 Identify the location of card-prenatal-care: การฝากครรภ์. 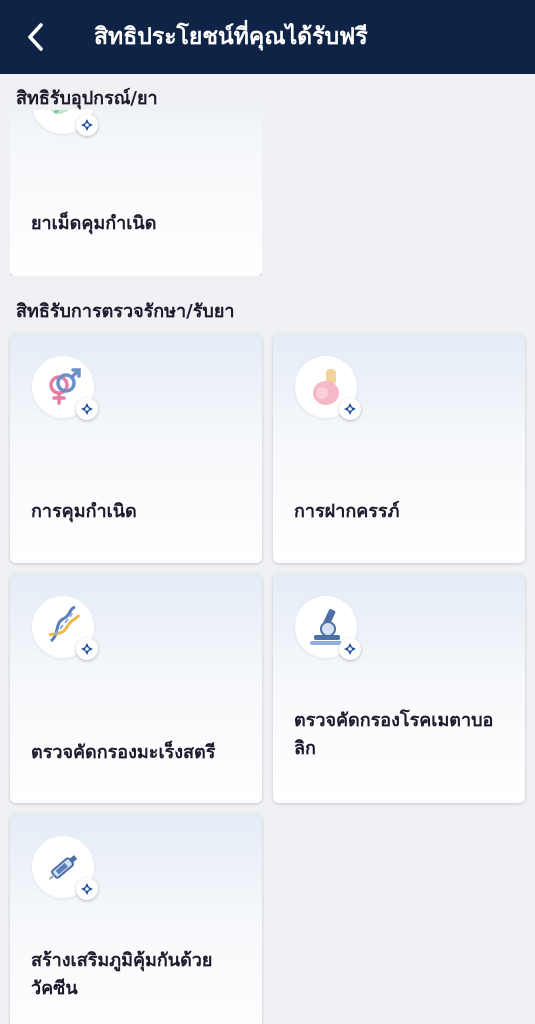
(399, 448).